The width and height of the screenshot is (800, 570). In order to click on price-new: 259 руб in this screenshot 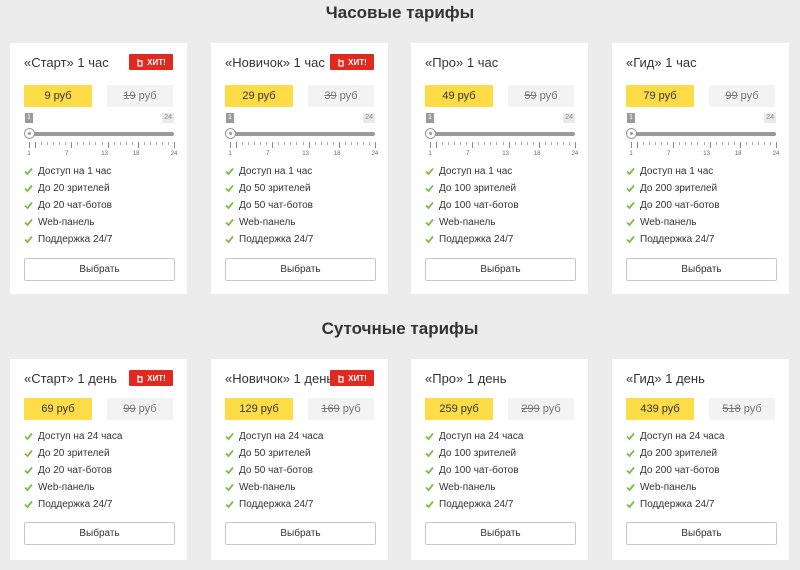, I will do `click(459, 409)`.